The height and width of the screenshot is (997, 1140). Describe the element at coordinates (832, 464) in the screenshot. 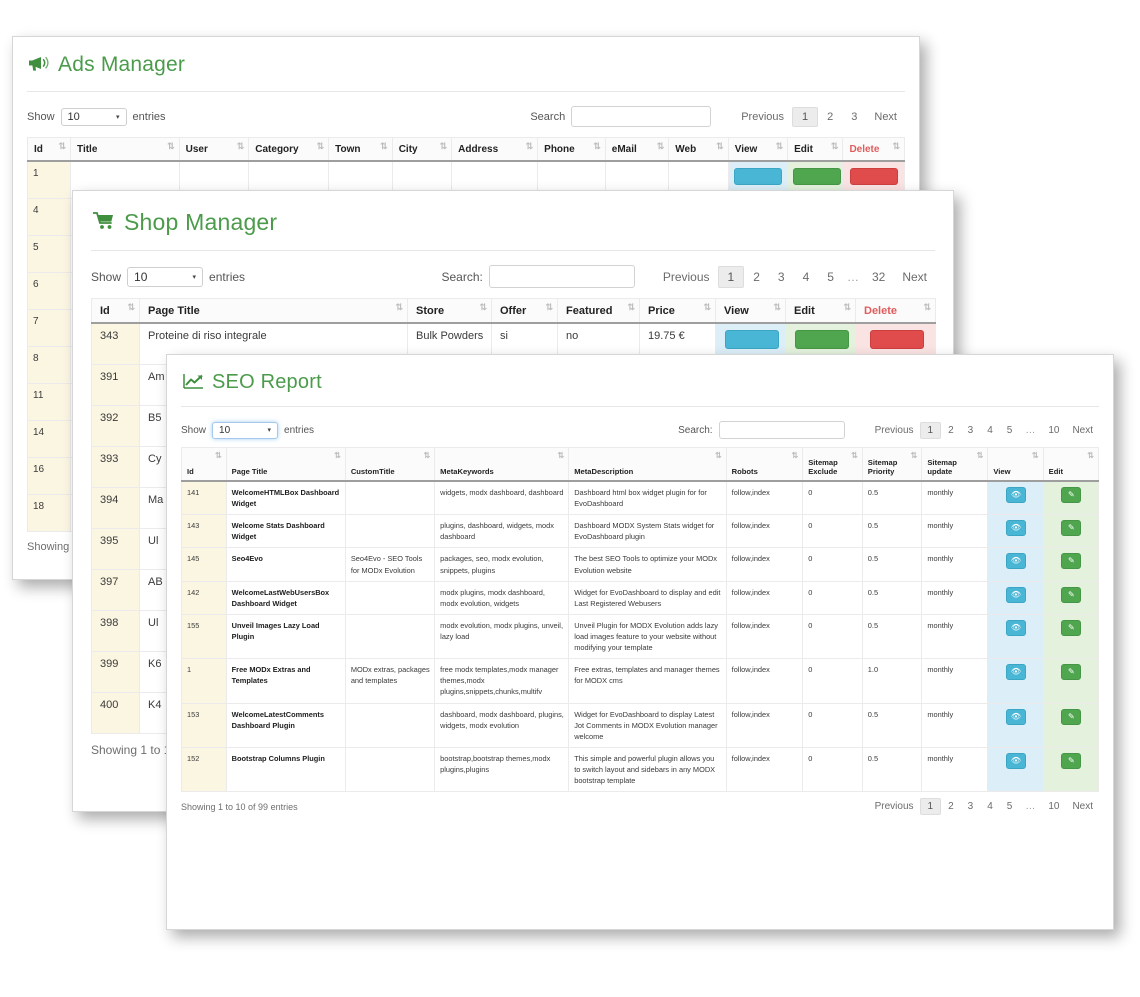

I see `col-sitemap-exclude-seo: Sitemap Exclude ⇅` at that location.